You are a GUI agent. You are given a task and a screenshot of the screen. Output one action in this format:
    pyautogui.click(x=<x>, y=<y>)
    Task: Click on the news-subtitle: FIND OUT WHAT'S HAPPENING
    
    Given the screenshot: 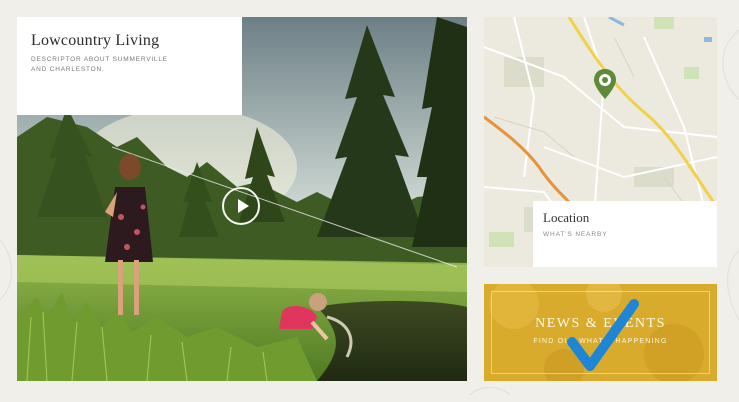 What is the action you would take?
    pyautogui.click(x=600, y=341)
    